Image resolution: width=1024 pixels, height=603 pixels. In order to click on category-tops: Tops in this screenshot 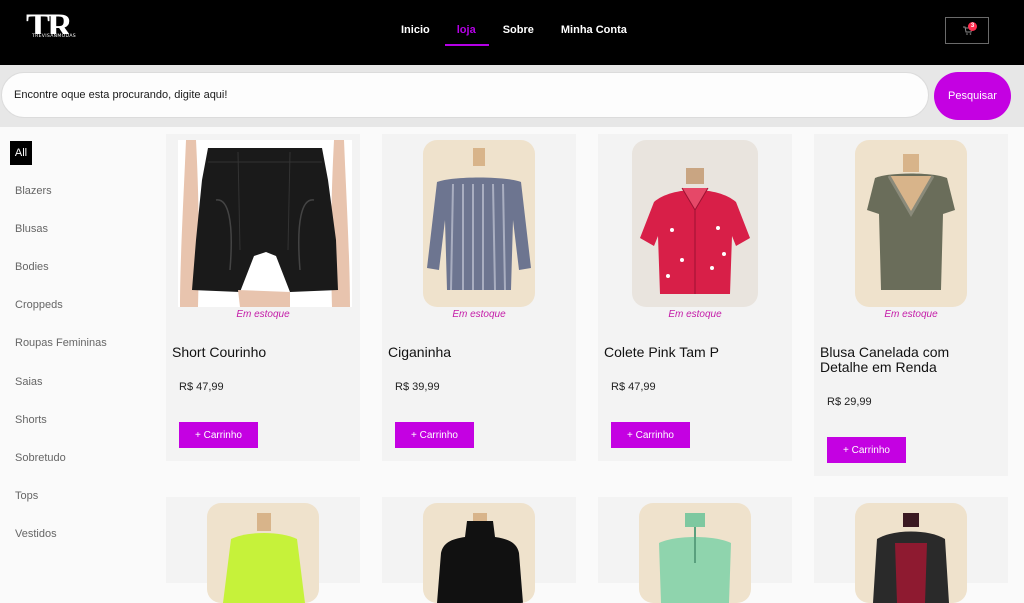, I will do `click(26, 496)`.